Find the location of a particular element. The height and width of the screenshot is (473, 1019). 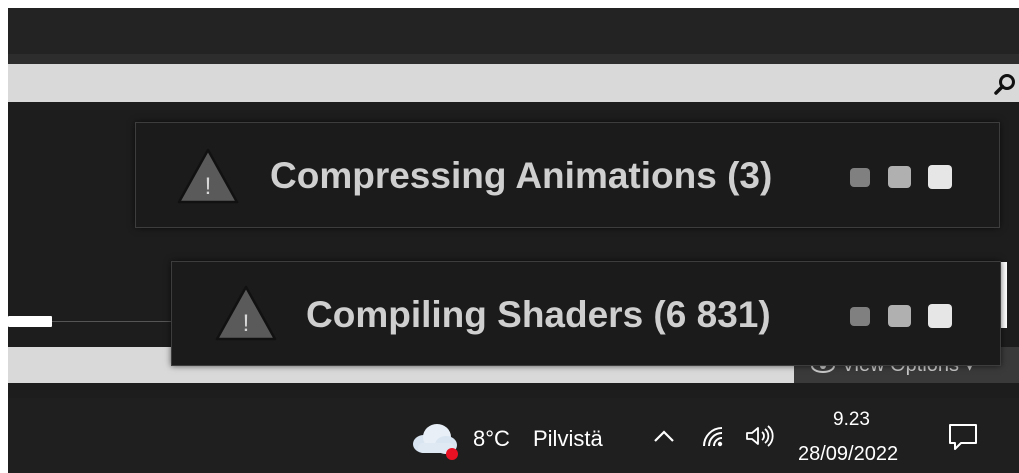

speaker-icon is located at coordinates (759, 436).